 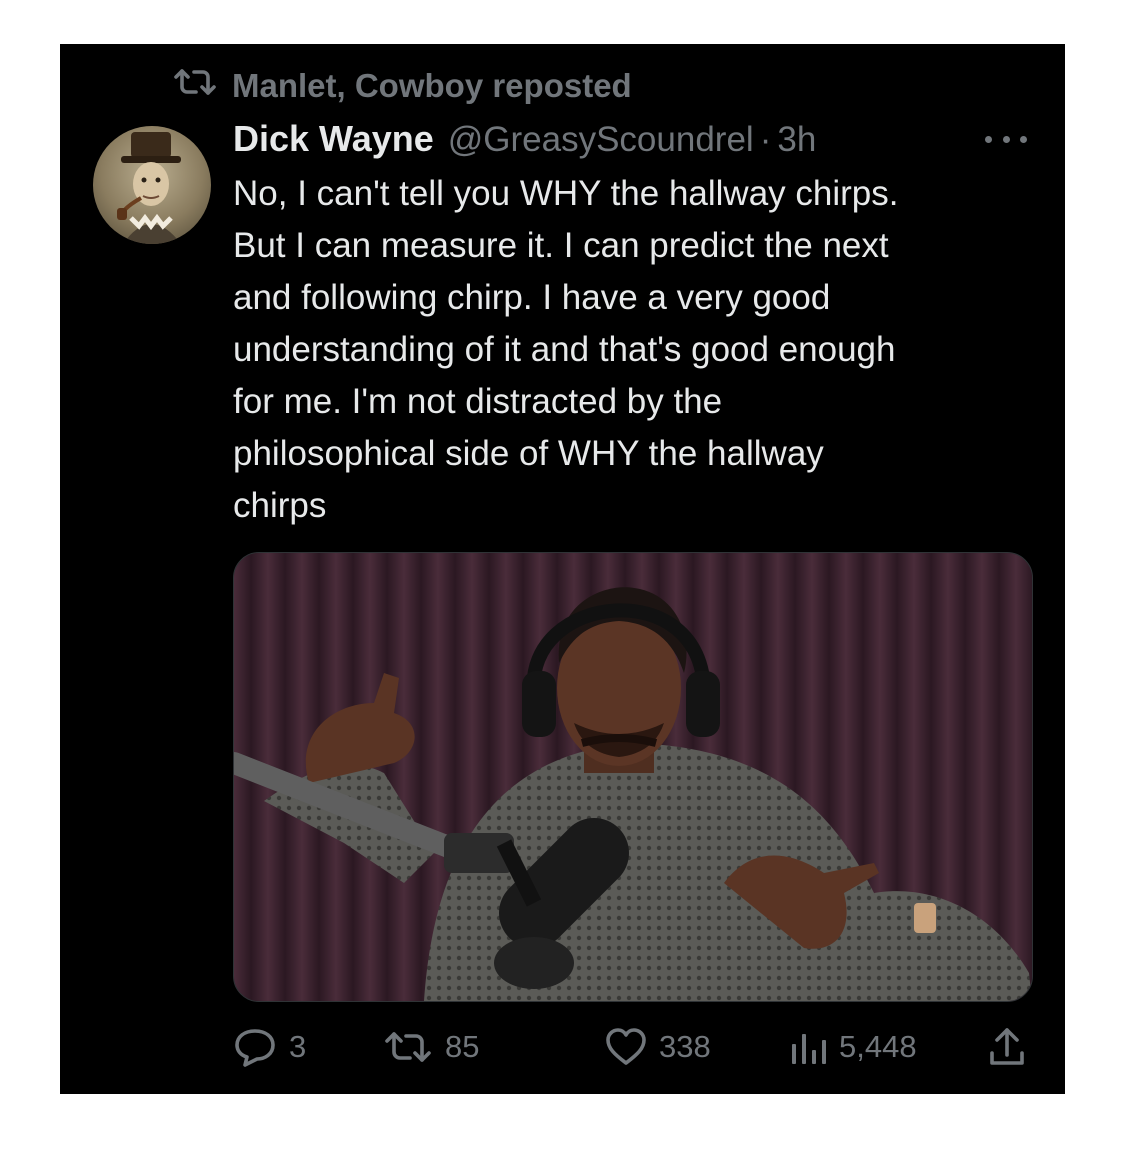 I want to click on repost-button: 85, so click(x=431, y=1047).